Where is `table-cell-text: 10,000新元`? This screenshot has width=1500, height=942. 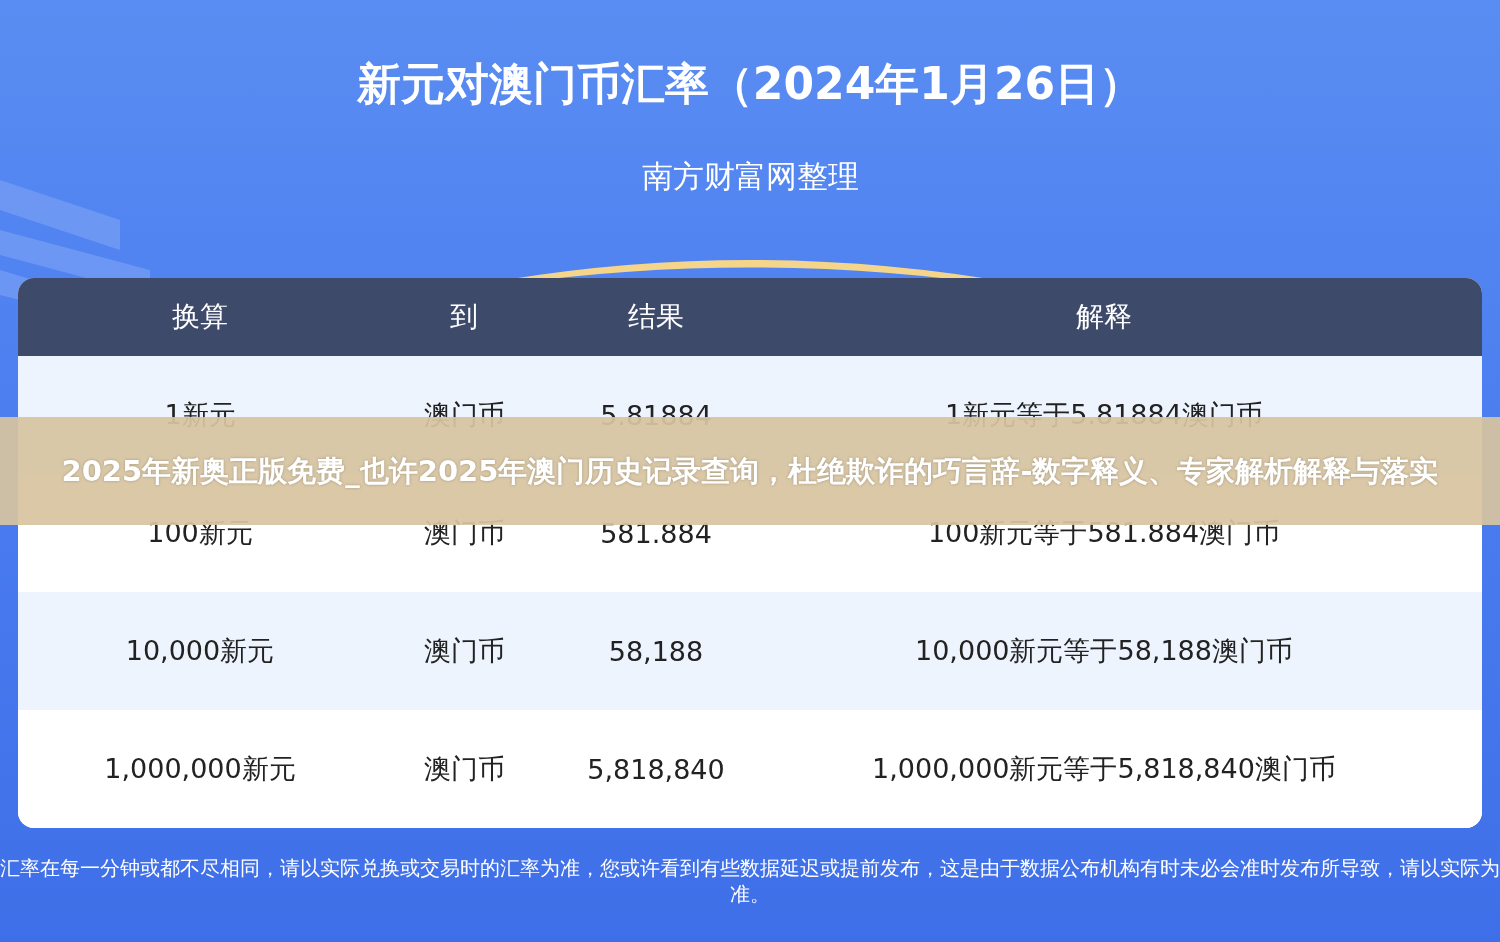 table-cell-text: 10,000新元 is located at coordinates (200, 651).